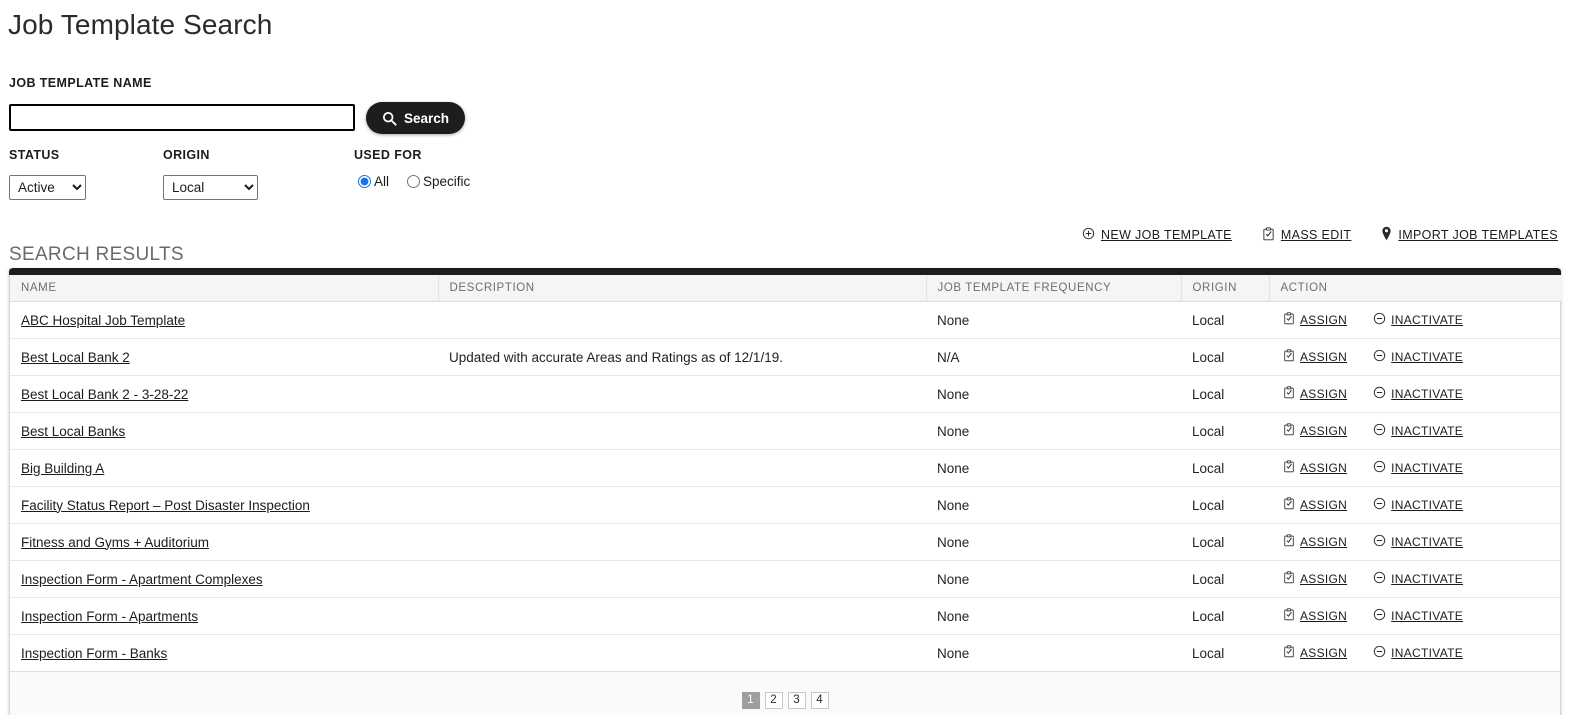  Describe the element at coordinates (785, 693) in the screenshot. I see `table-footer: 1234` at that location.